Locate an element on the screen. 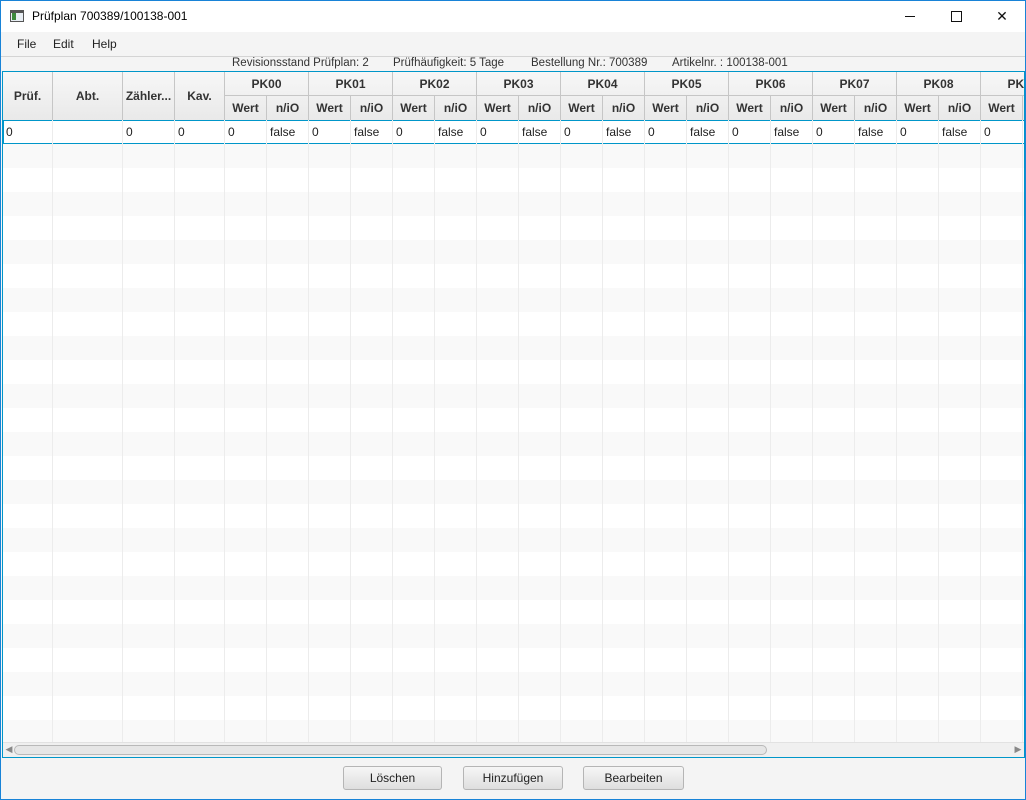 The image size is (1026, 800). minimize-button is located at coordinates (910, 16).